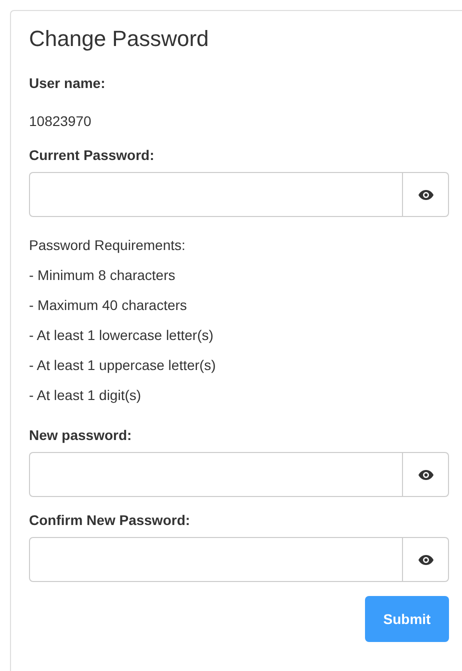  What do you see at coordinates (60, 121) in the screenshot?
I see `user-name-value: 10823970` at bounding box center [60, 121].